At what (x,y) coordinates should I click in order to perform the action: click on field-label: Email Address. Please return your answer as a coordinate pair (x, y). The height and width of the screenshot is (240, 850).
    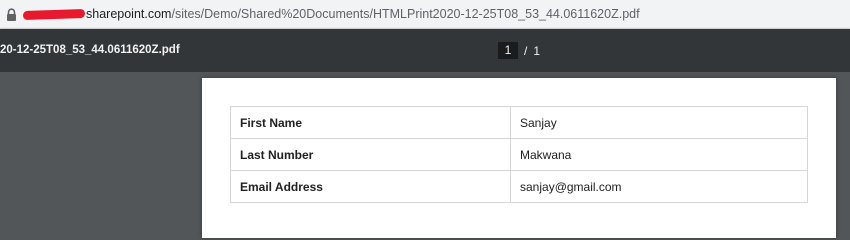
    Looking at the image, I should click on (370, 186).